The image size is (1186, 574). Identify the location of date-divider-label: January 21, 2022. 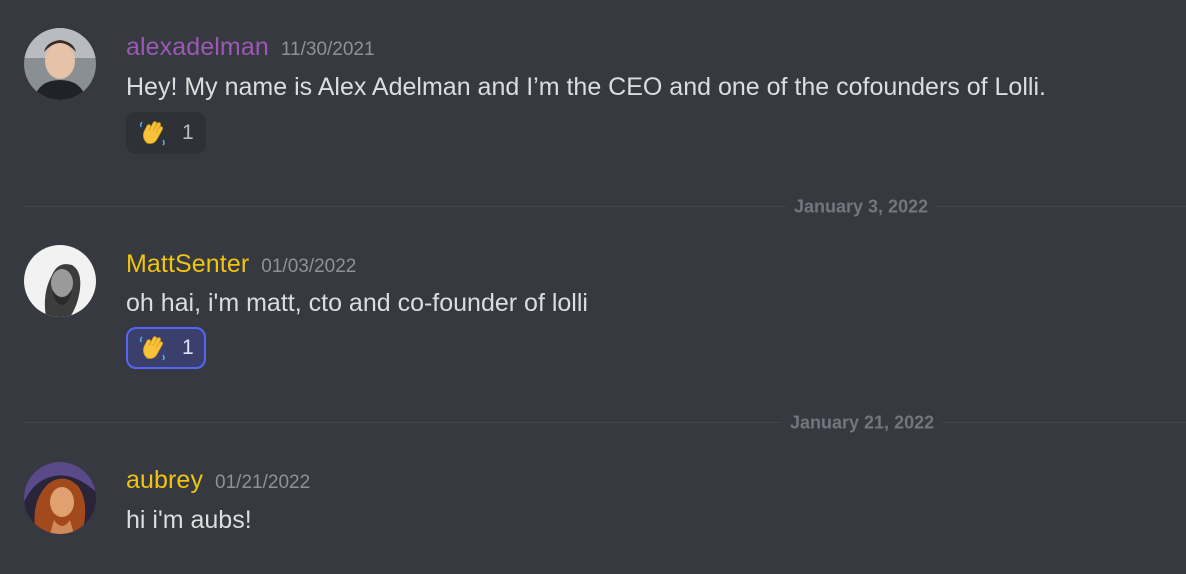
(862, 423).